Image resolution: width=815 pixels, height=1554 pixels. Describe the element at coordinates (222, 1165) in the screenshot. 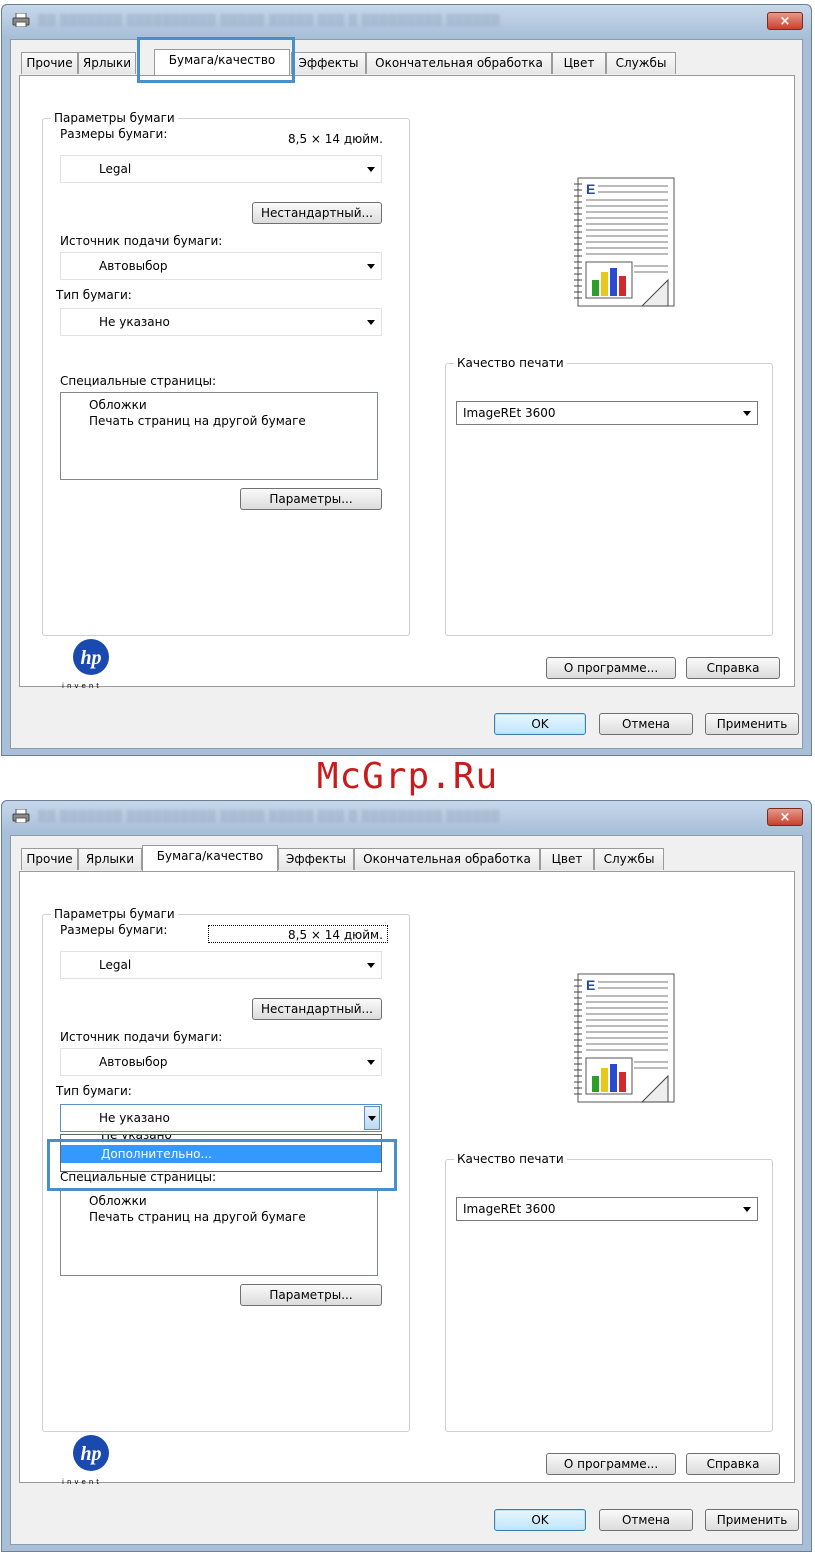

I see `option-highlight-frame` at that location.